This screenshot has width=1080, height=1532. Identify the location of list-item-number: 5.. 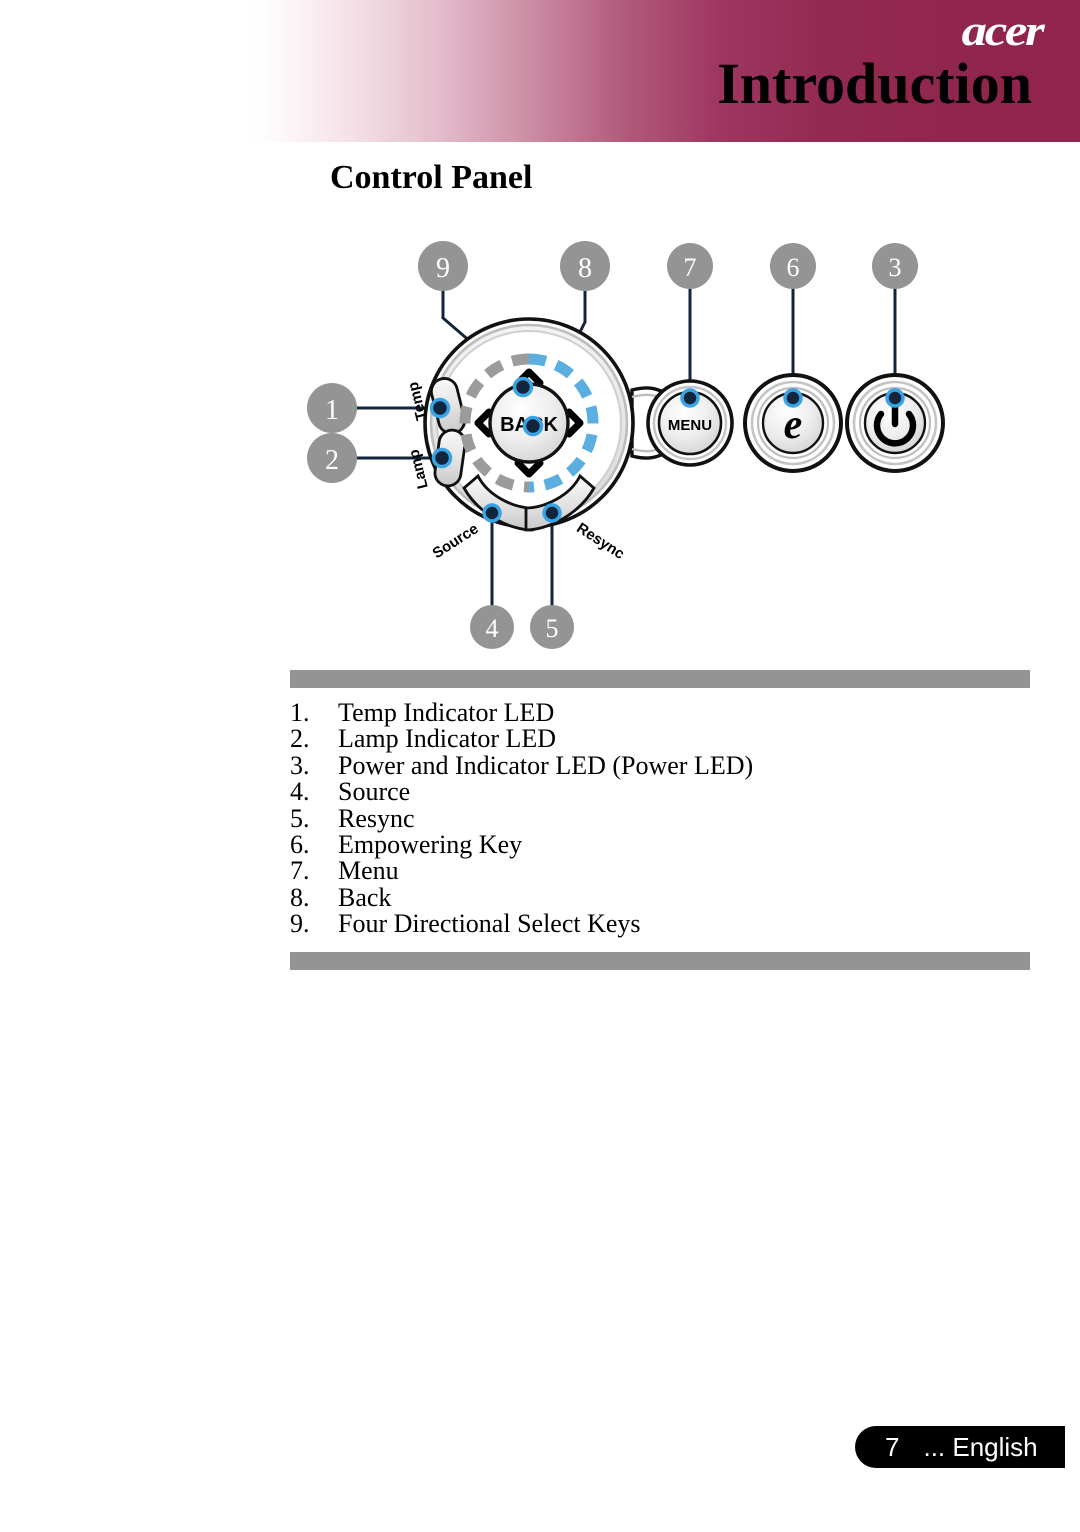
(300, 818).